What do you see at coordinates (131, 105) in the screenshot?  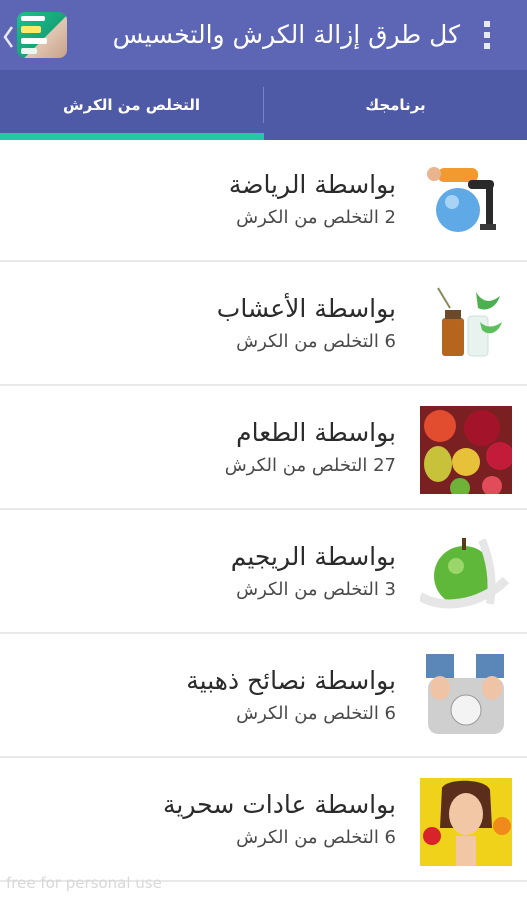 I see `tab-lose-belly: التخلص من الكرش` at bounding box center [131, 105].